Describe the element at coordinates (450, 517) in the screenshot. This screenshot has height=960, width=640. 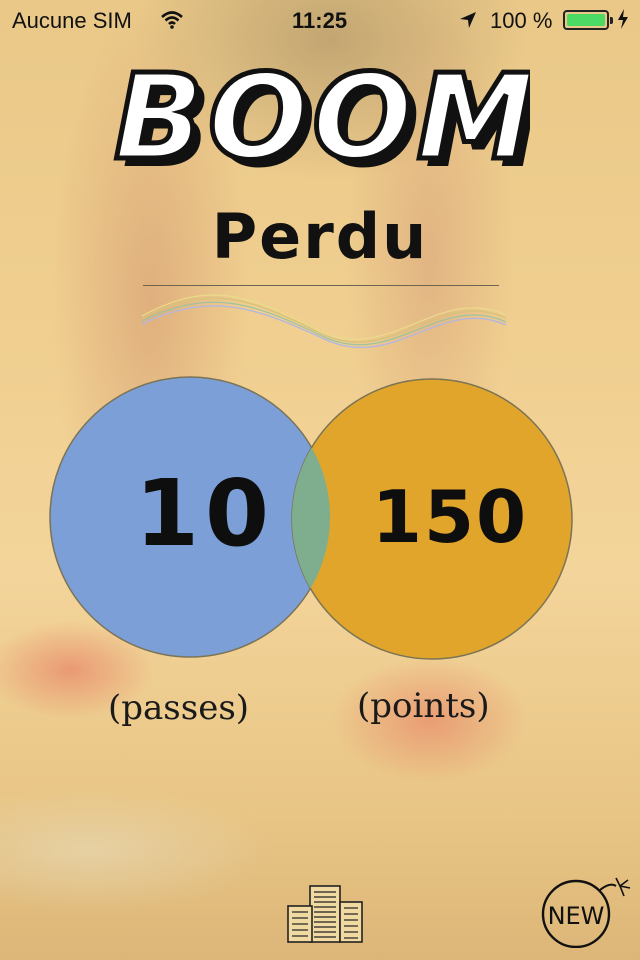
I see `points-value: 150` at that location.